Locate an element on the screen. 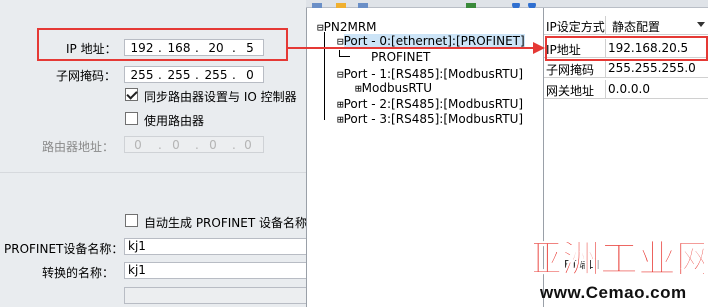 Image resolution: width=708 pixels, height=307 pixels. grid-row-gateway: 网关地址 0.0.0.0 is located at coordinates (626, 89).